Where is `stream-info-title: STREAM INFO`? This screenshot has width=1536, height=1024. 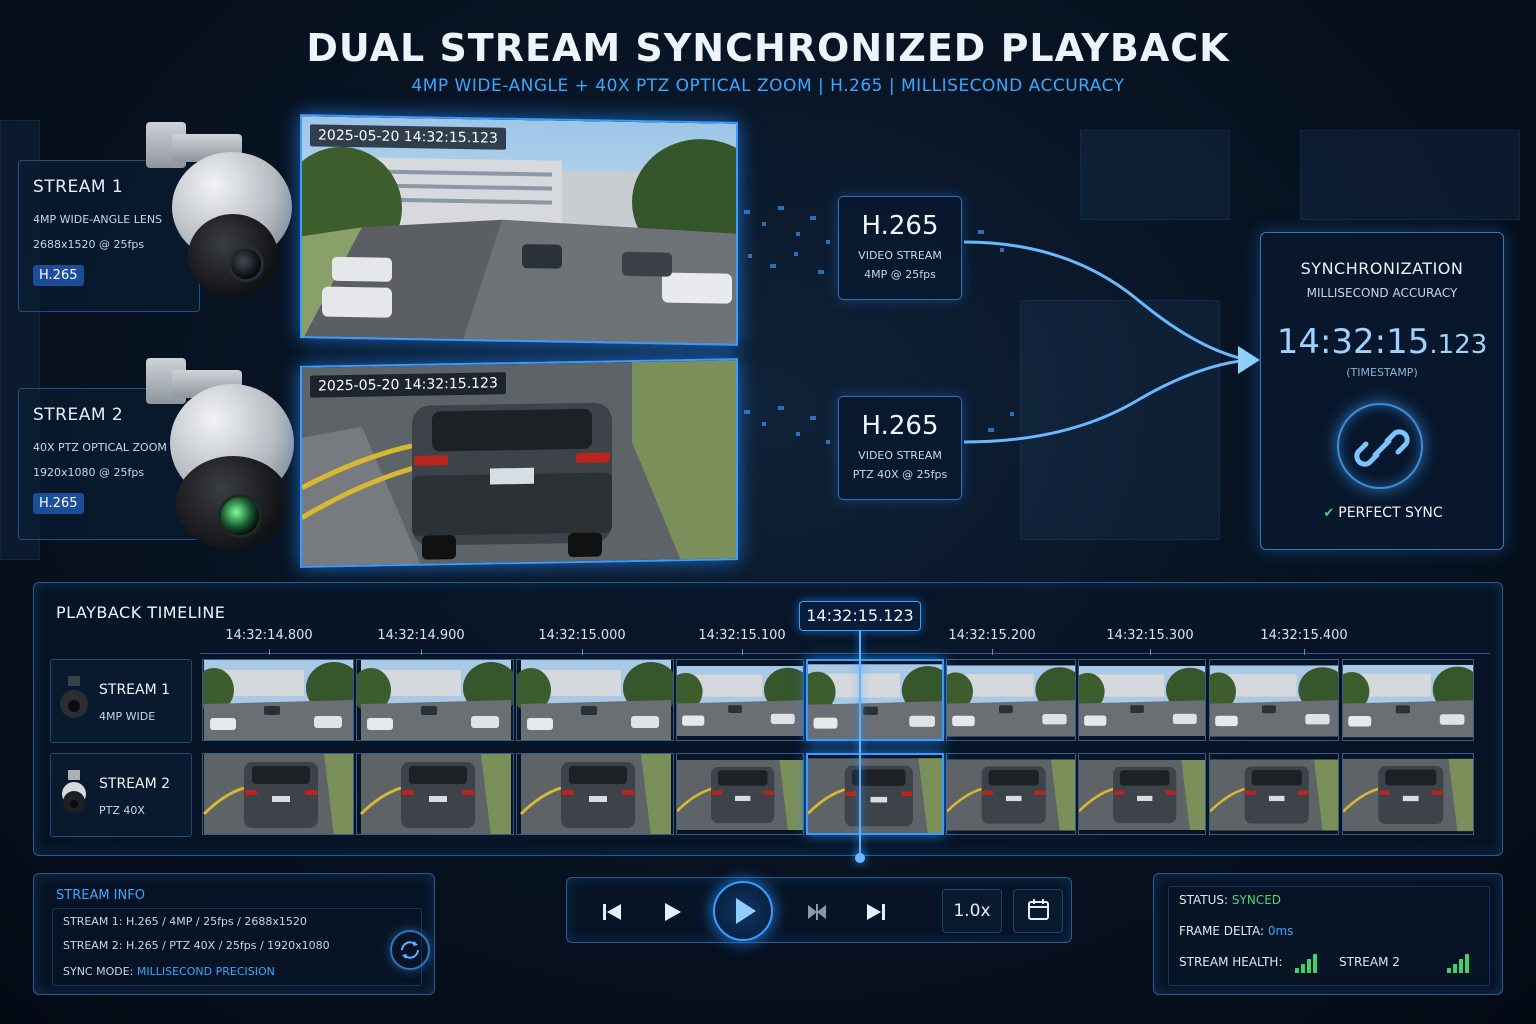
stream-info-title: STREAM INFO is located at coordinates (100, 895).